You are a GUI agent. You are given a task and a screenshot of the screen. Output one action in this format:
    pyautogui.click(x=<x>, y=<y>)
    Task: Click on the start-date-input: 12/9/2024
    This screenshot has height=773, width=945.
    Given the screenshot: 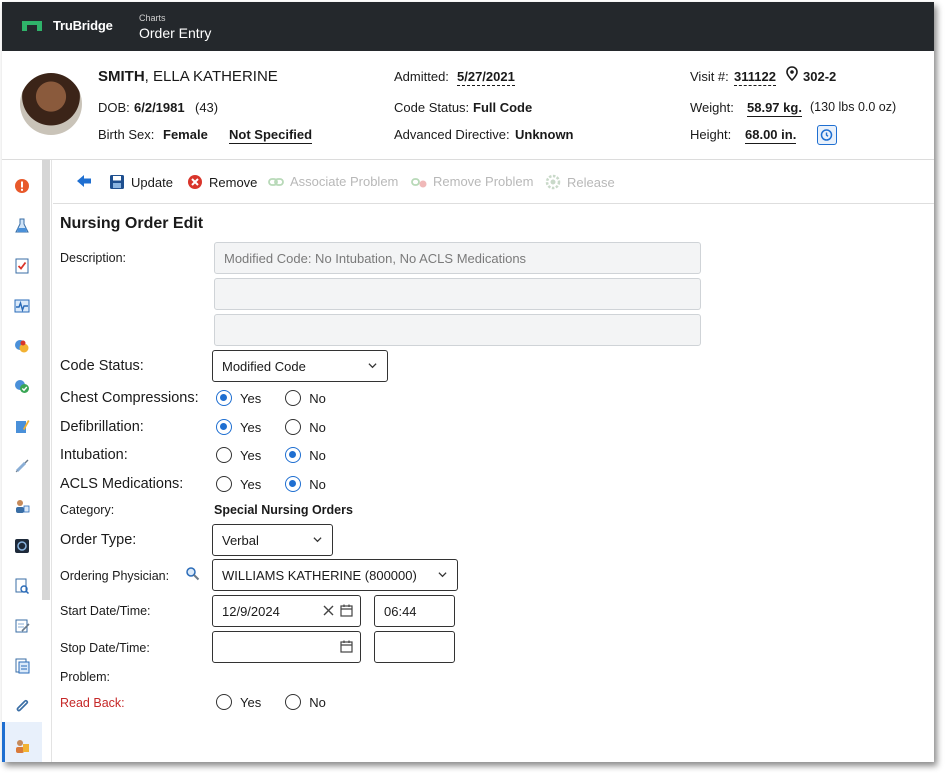 What is the action you would take?
    pyautogui.click(x=286, y=611)
    